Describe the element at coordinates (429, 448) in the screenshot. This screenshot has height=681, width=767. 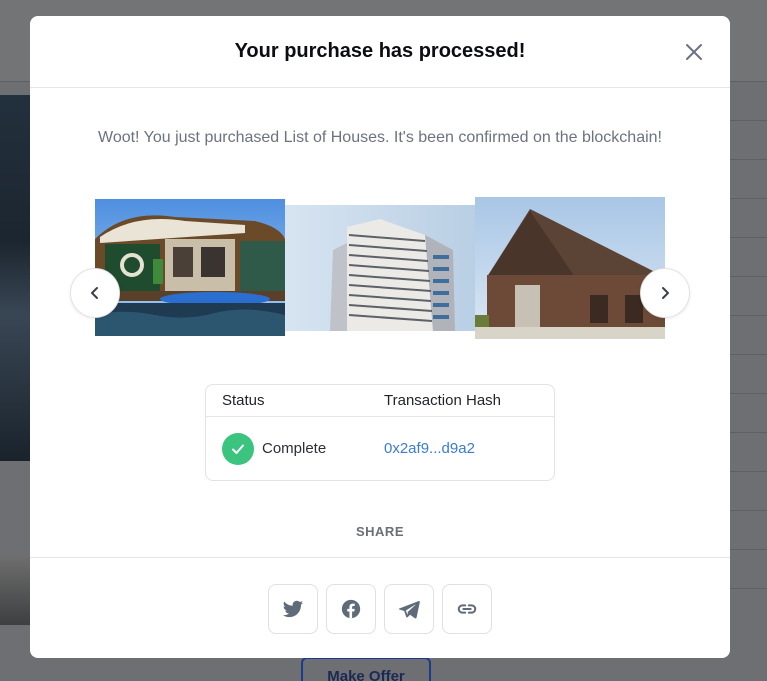
I see `transaction-hash-link: 0x2af9...d9a2` at that location.